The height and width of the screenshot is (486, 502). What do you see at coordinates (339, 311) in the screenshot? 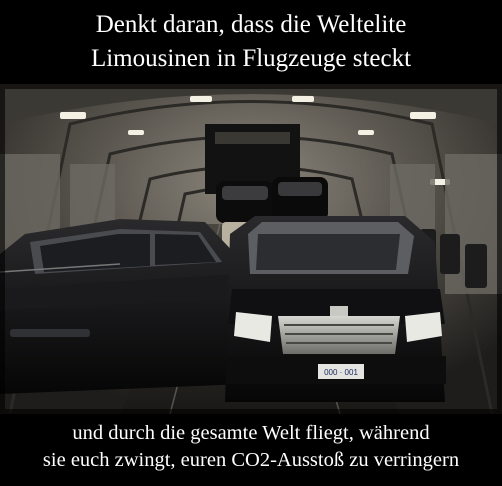
I see `hood-emblem` at bounding box center [339, 311].